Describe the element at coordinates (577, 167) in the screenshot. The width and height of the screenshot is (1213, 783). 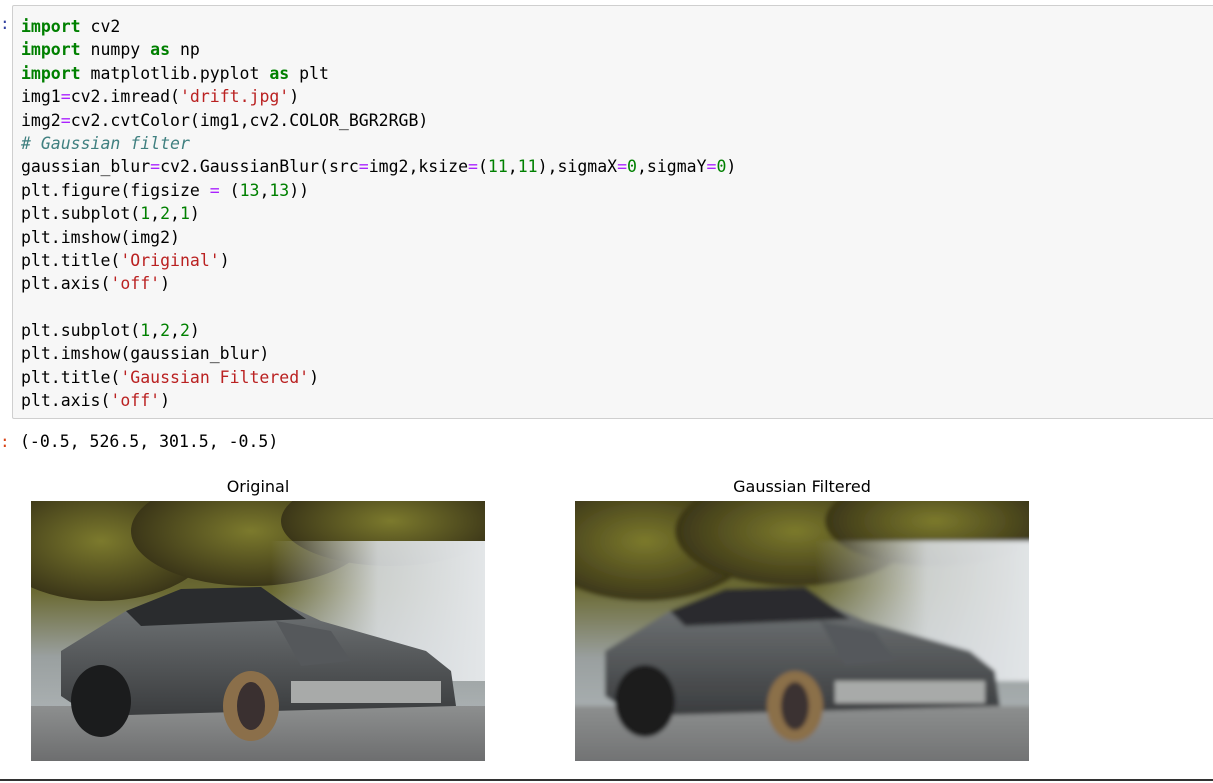
I see `code-token: ),sigmaX` at that location.